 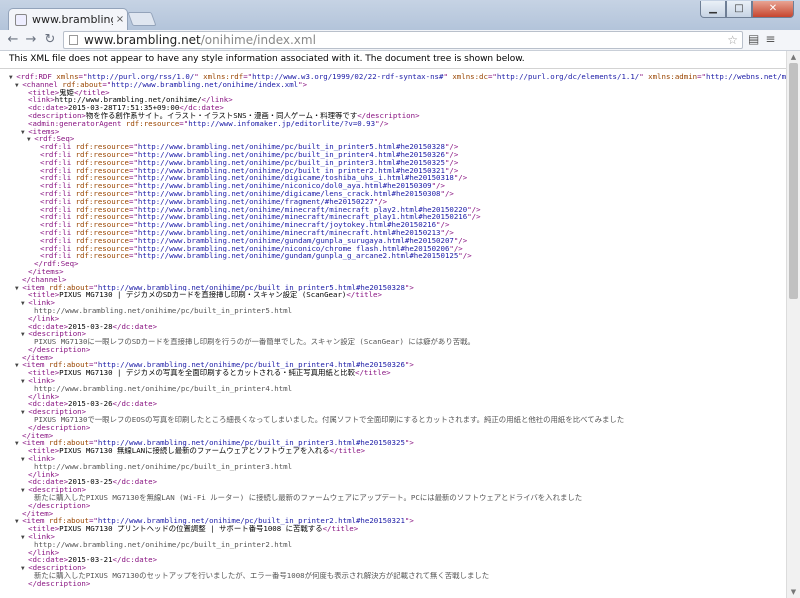 What do you see at coordinates (68, 521) in the screenshot?
I see `xml-token: rdf:about` at bounding box center [68, 521].